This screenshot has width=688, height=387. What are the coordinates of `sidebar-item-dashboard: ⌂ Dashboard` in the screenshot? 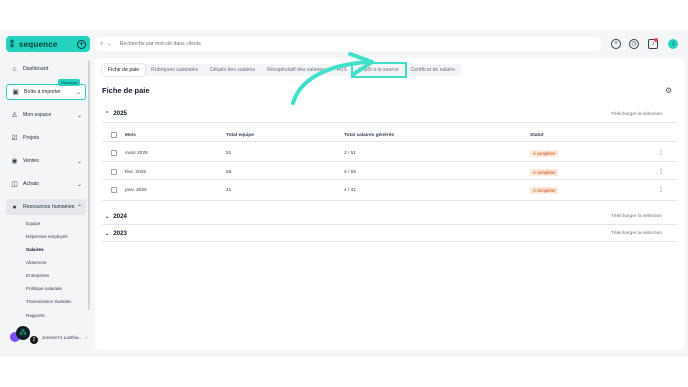 It's located at (46, 69).